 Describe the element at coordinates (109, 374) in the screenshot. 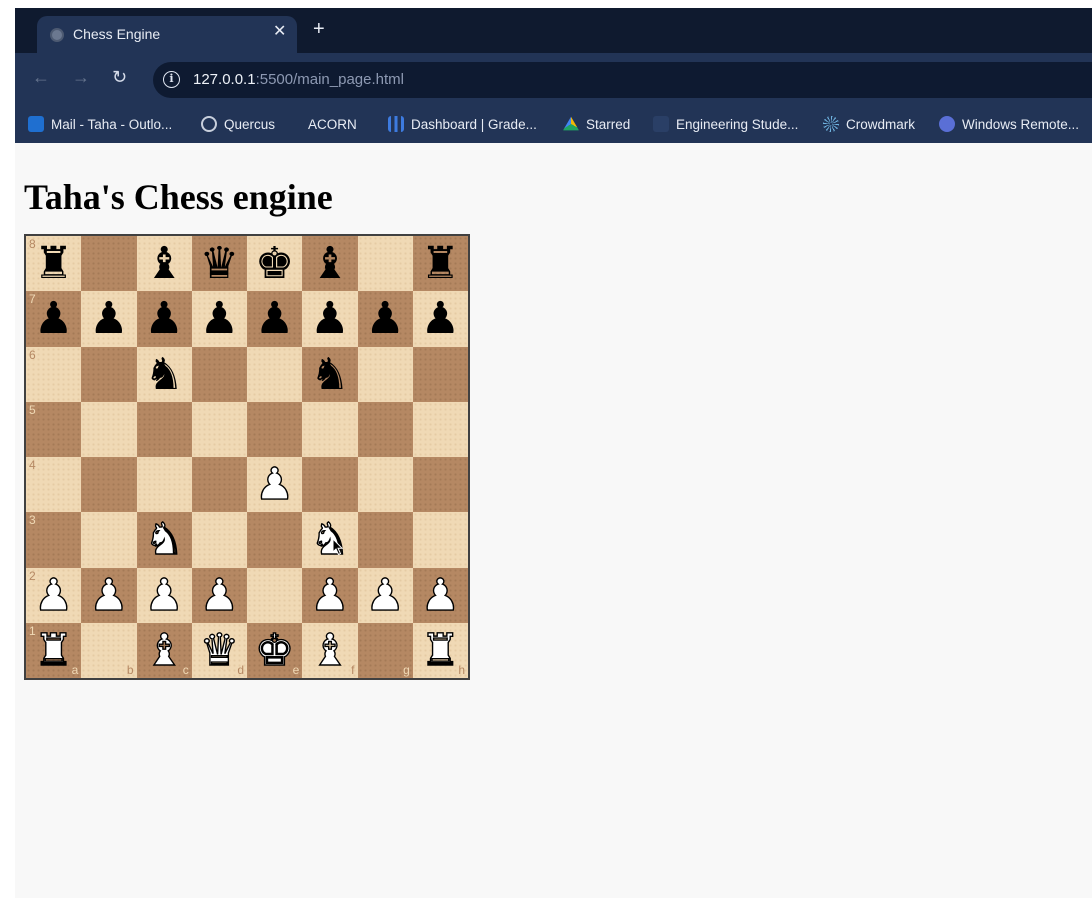

I see `square-b6` at that location.